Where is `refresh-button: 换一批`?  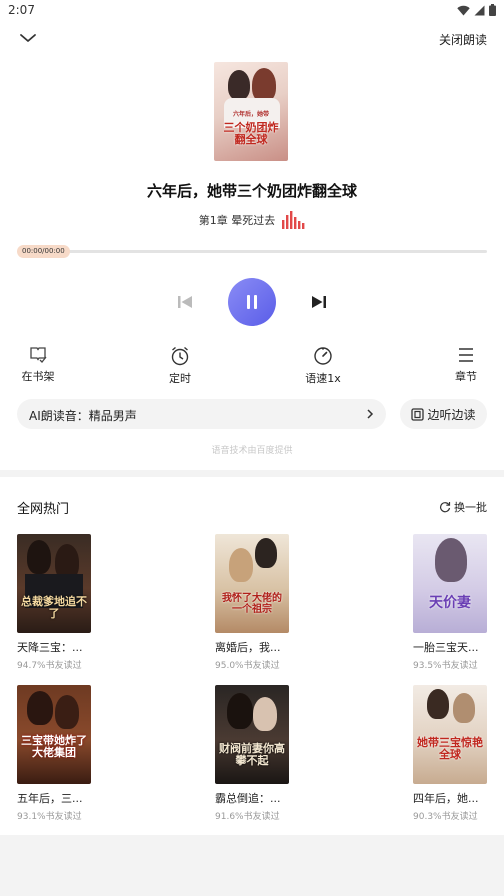
refresh-button: 换一批 is located at coordinates (463, 507).